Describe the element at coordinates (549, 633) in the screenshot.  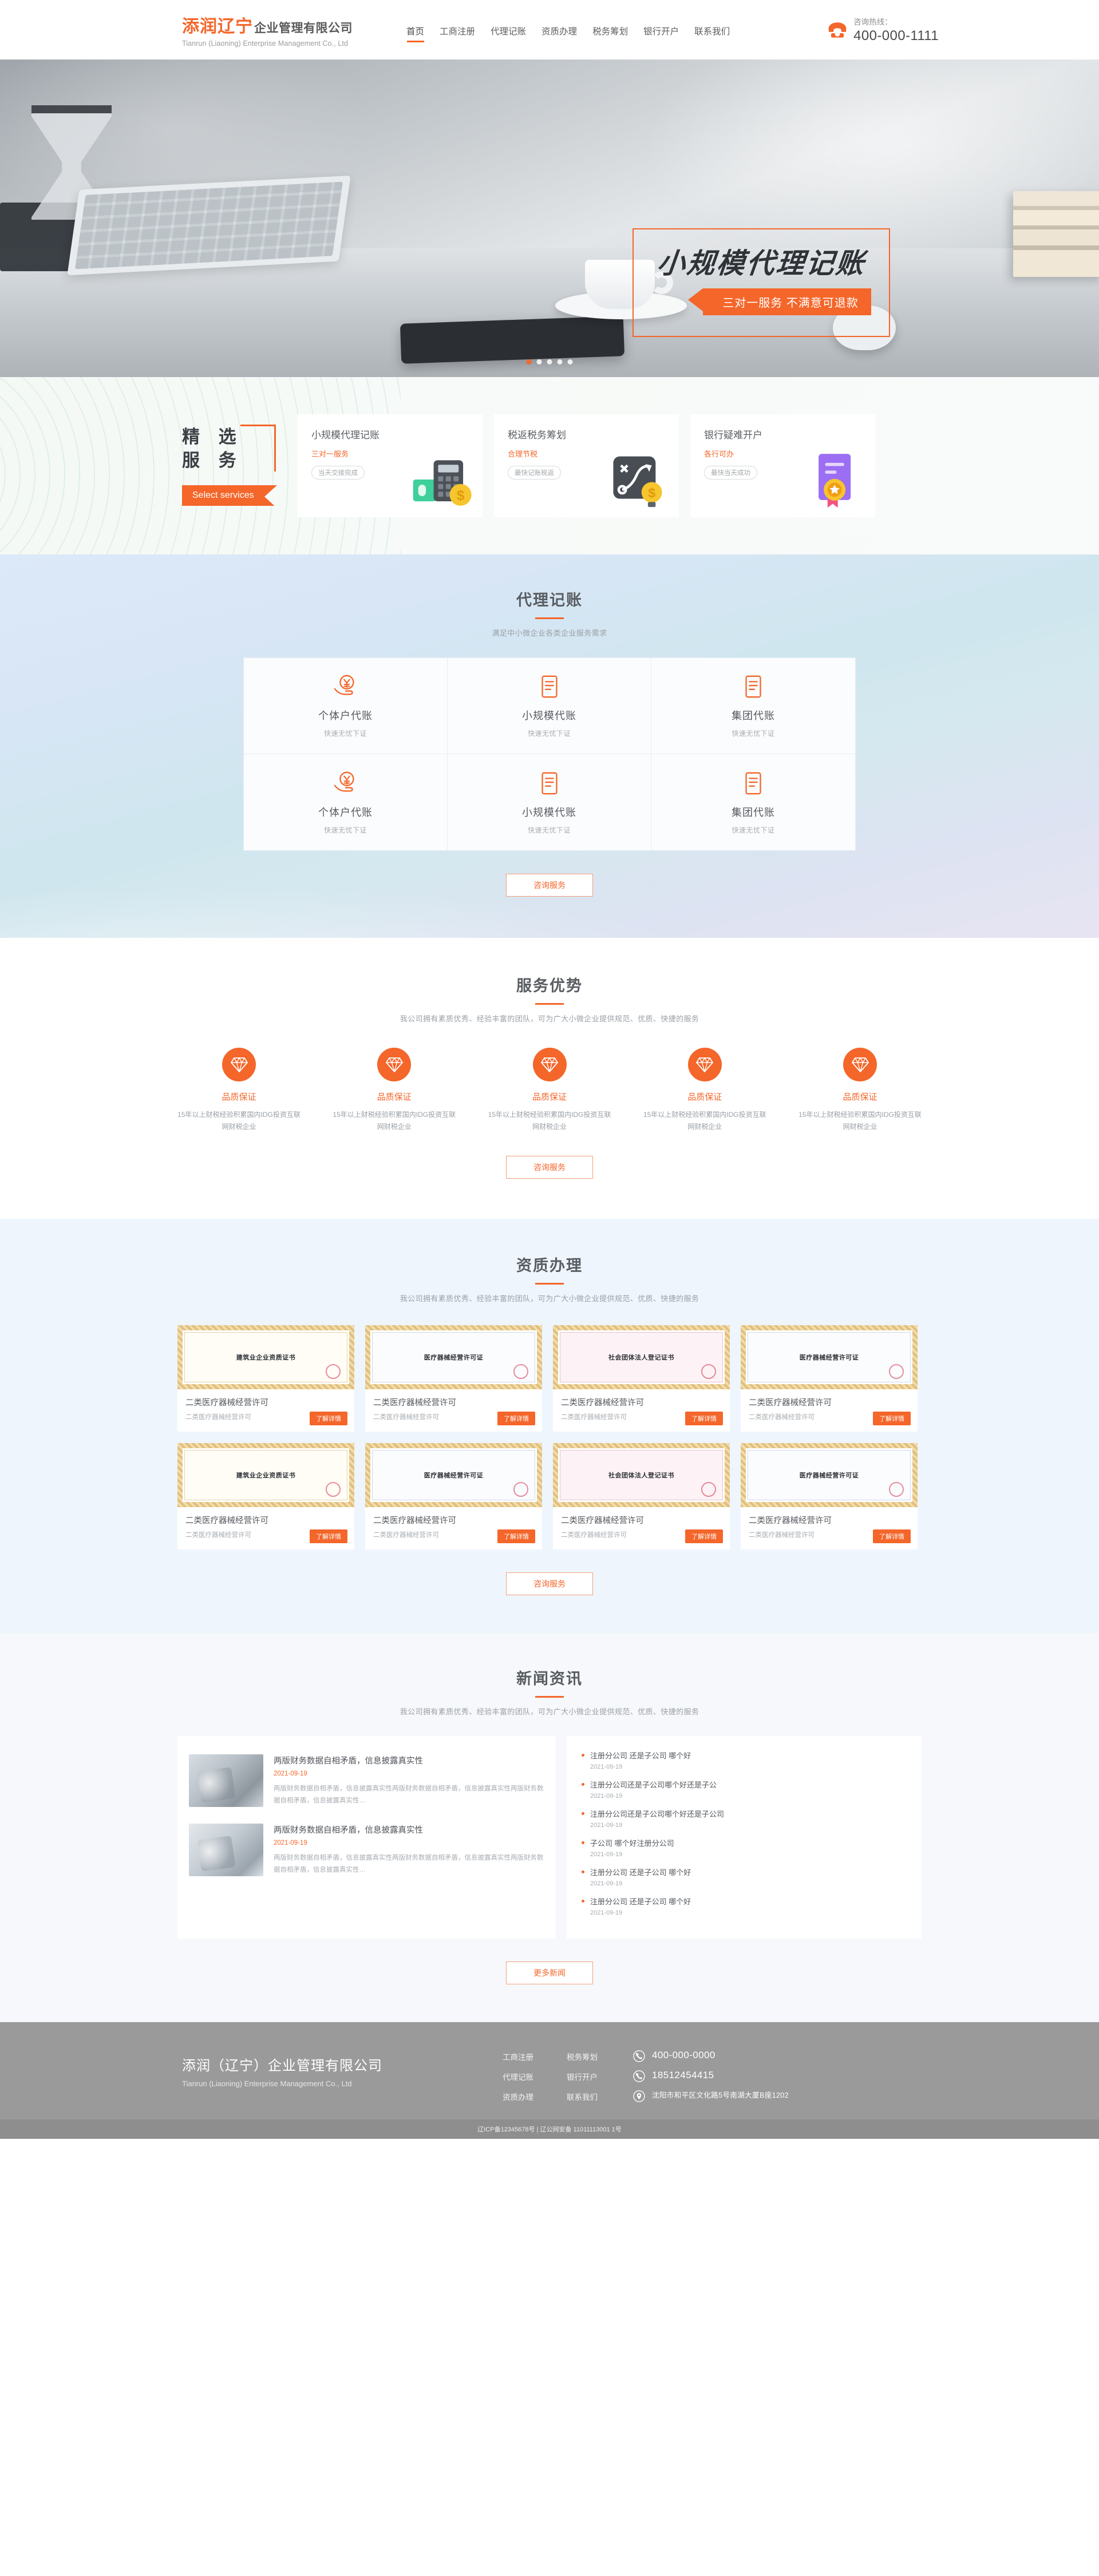
I see `bookkeeping-subtitle: 满足中小微企业各类企业服务需求` at that location.